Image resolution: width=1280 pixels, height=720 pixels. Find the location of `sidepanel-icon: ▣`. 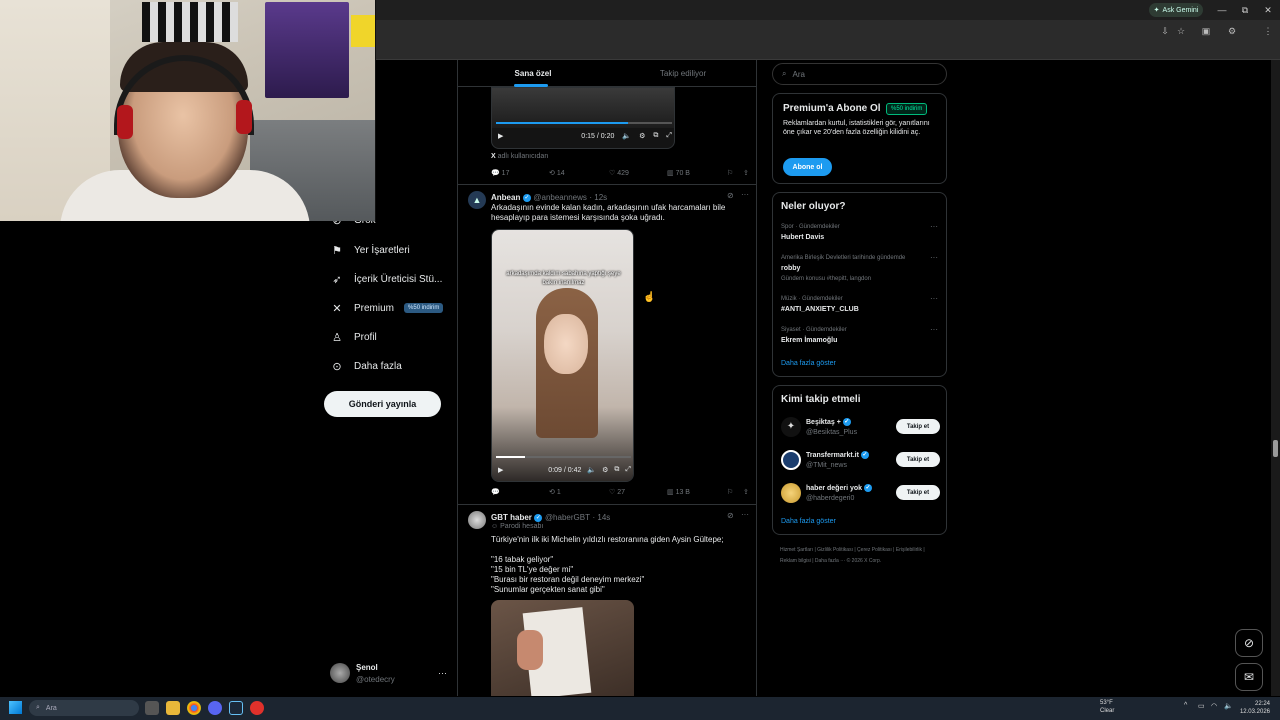

sidepanel-icon: ▣ is located at coordinates (1206, 31).